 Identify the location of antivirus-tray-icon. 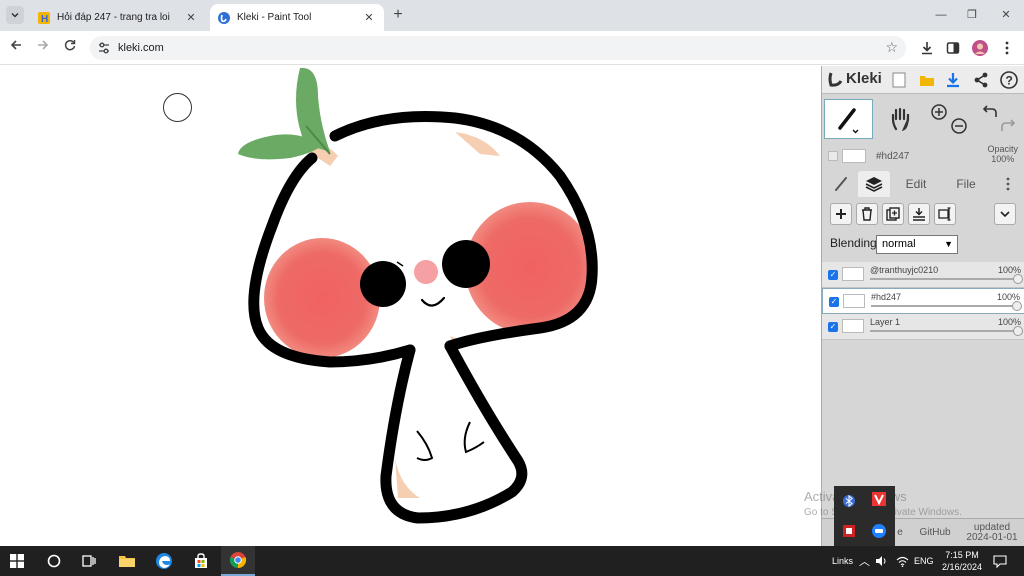
(849, 531).